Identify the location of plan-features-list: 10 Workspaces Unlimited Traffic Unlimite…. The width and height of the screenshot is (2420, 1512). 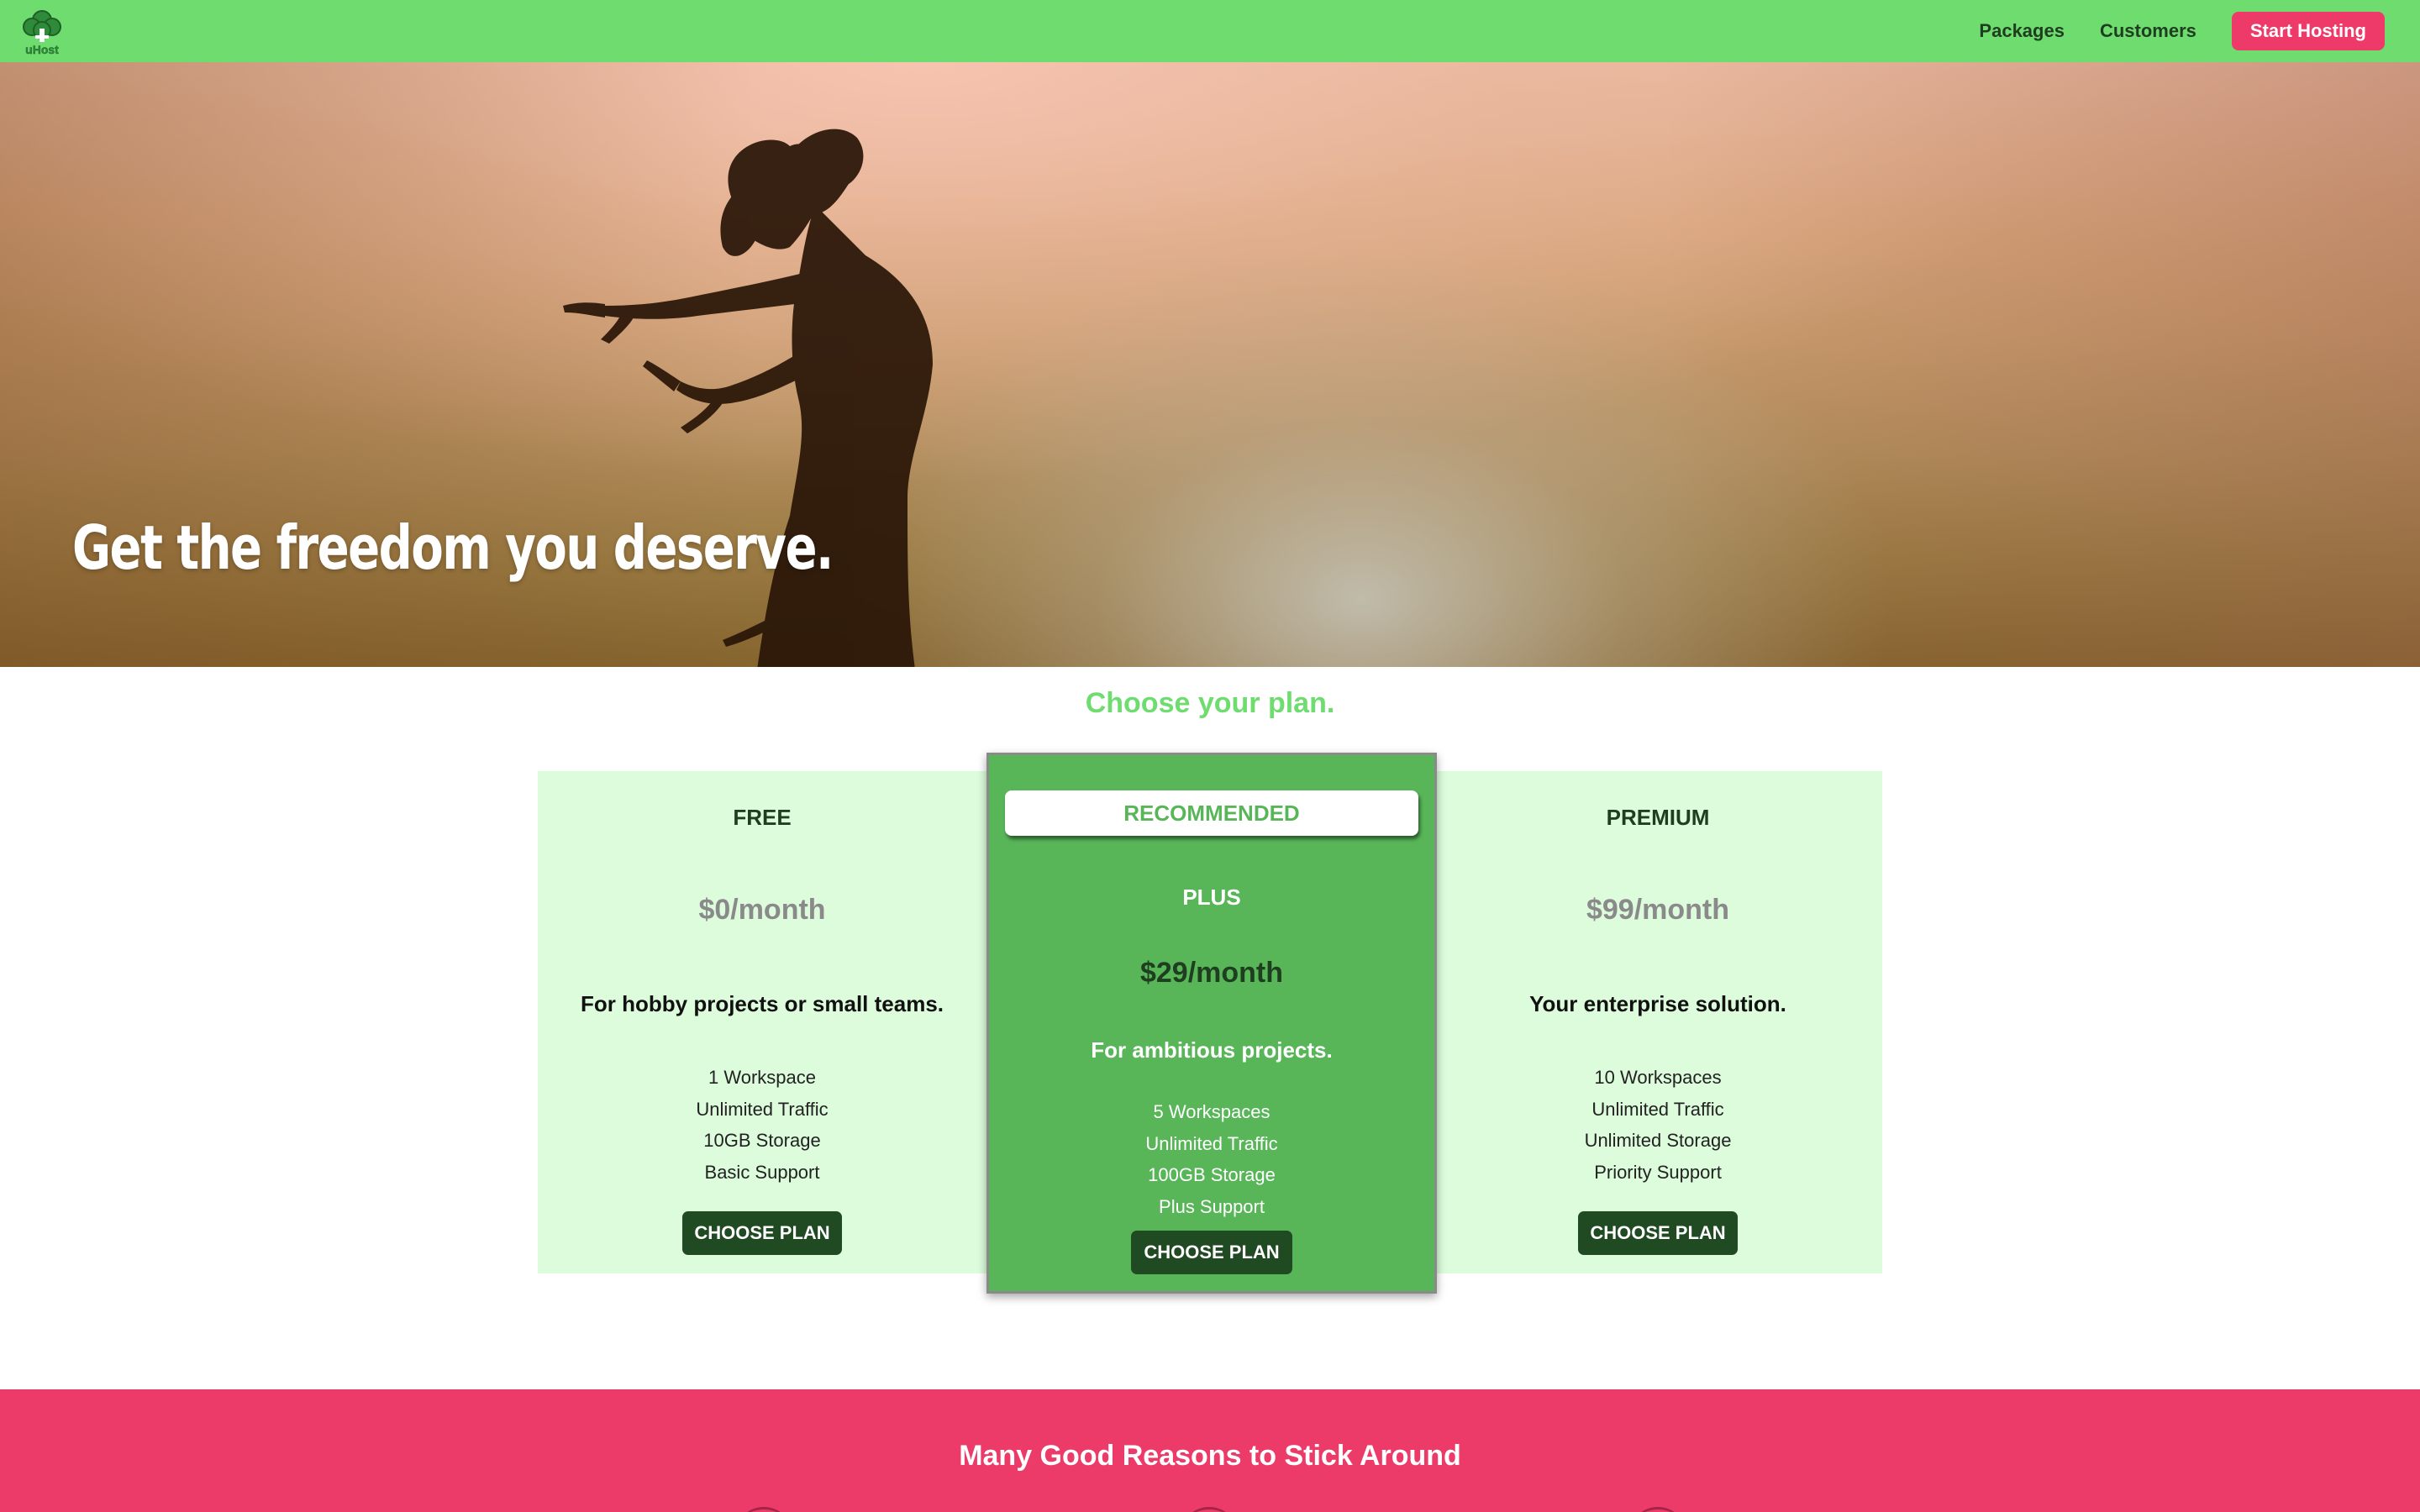
(1658, 1125).